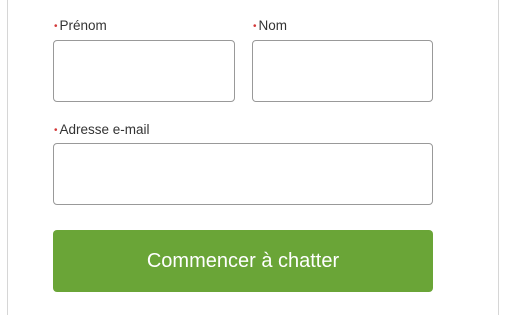 This screenshot has width=506, height=315. What do you see at coordinates (243, 174) in the screenshot?
I see `email-field` at bounding box center [243, 174].